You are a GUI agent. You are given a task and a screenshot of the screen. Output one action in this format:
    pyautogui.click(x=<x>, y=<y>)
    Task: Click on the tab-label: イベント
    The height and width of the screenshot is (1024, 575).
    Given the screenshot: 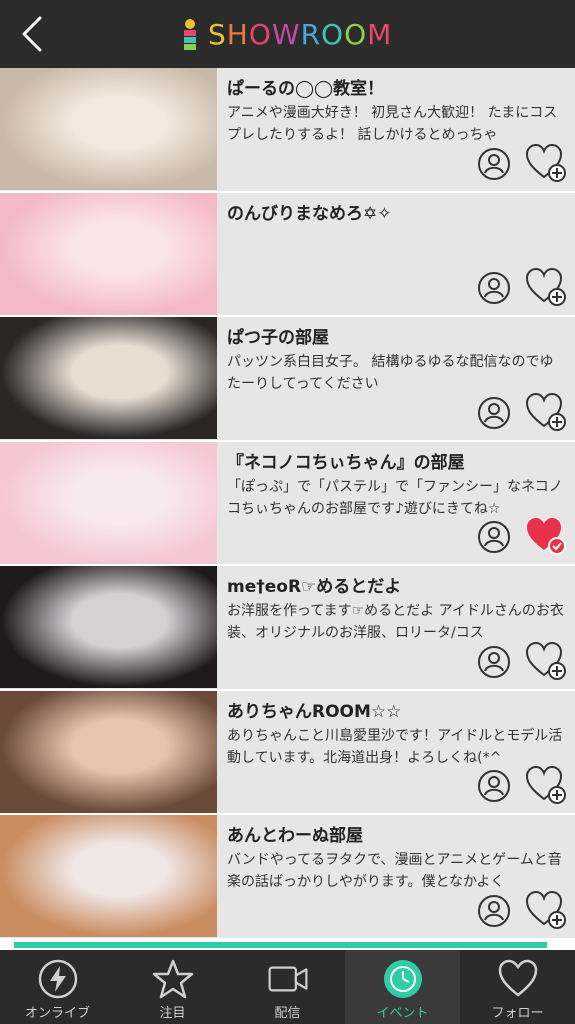 What is the action you would take?
    pyautogui.click(x=402, y=1013)
    